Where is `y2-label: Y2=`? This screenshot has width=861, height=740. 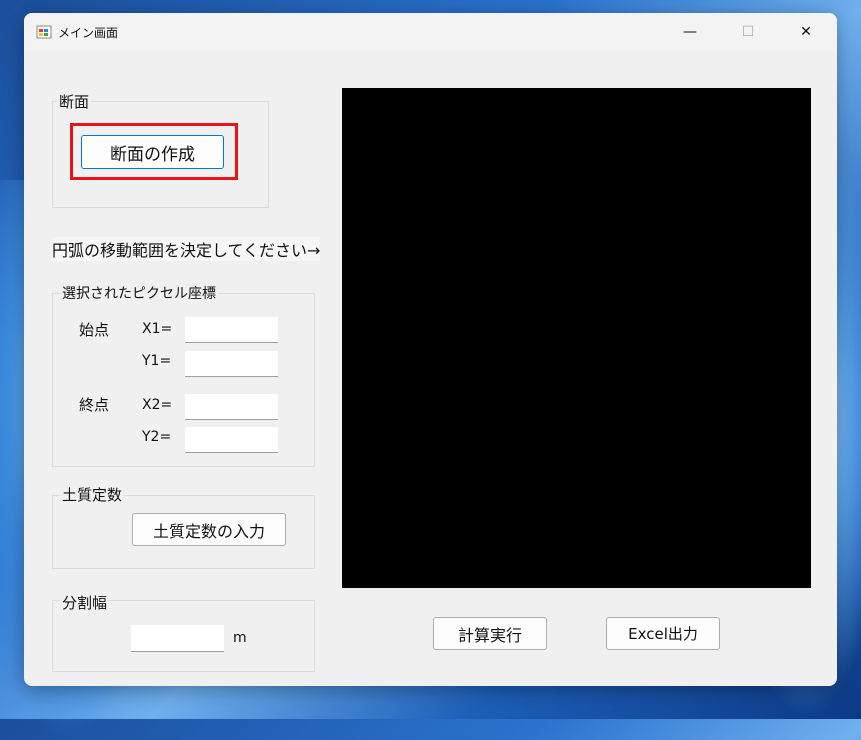 y2-label: Y2= is located at coordinates (157, 437).